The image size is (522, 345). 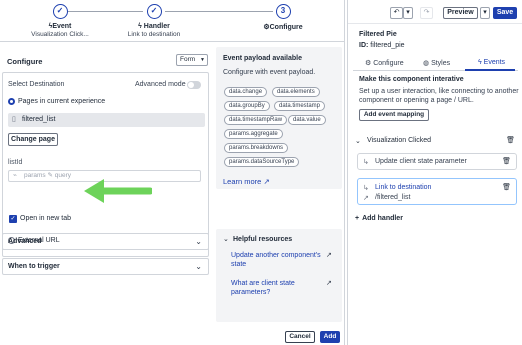 I want to click on pages-radio-label: Pages in current experience, so click(x=62, y=101).